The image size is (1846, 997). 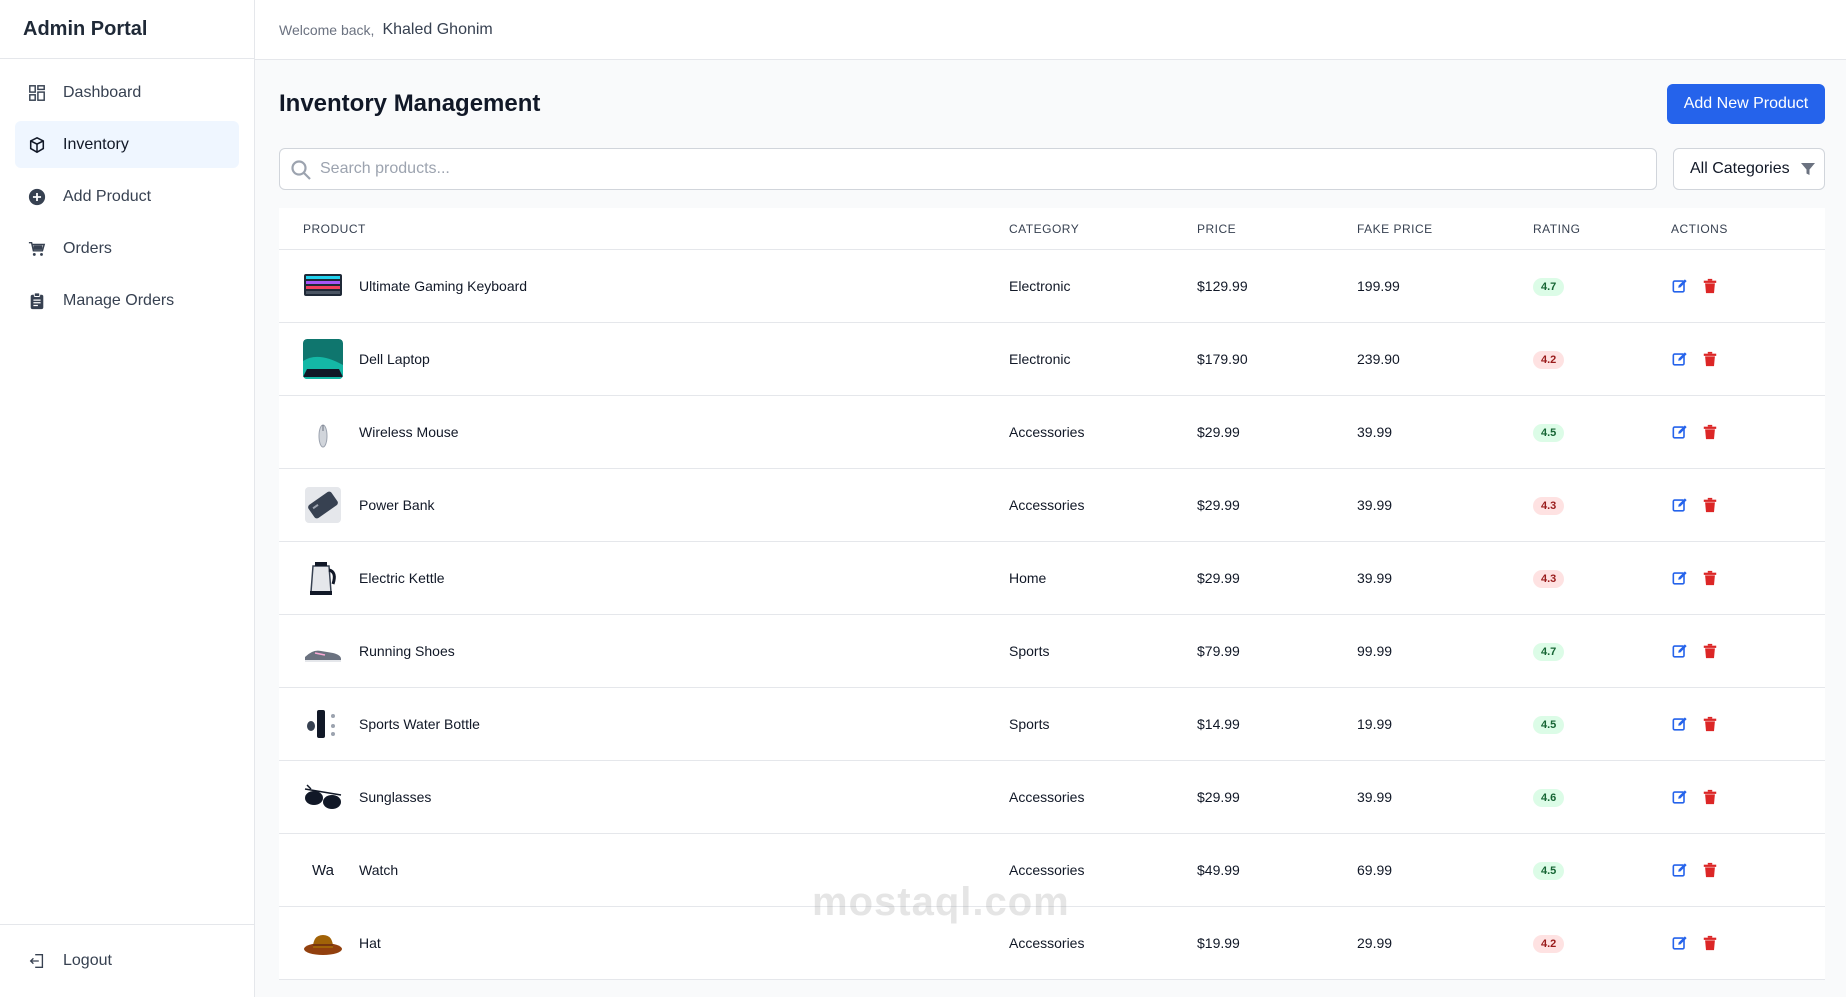 I want to click on page-title: Inventory Management, so click(x=410, y=103).